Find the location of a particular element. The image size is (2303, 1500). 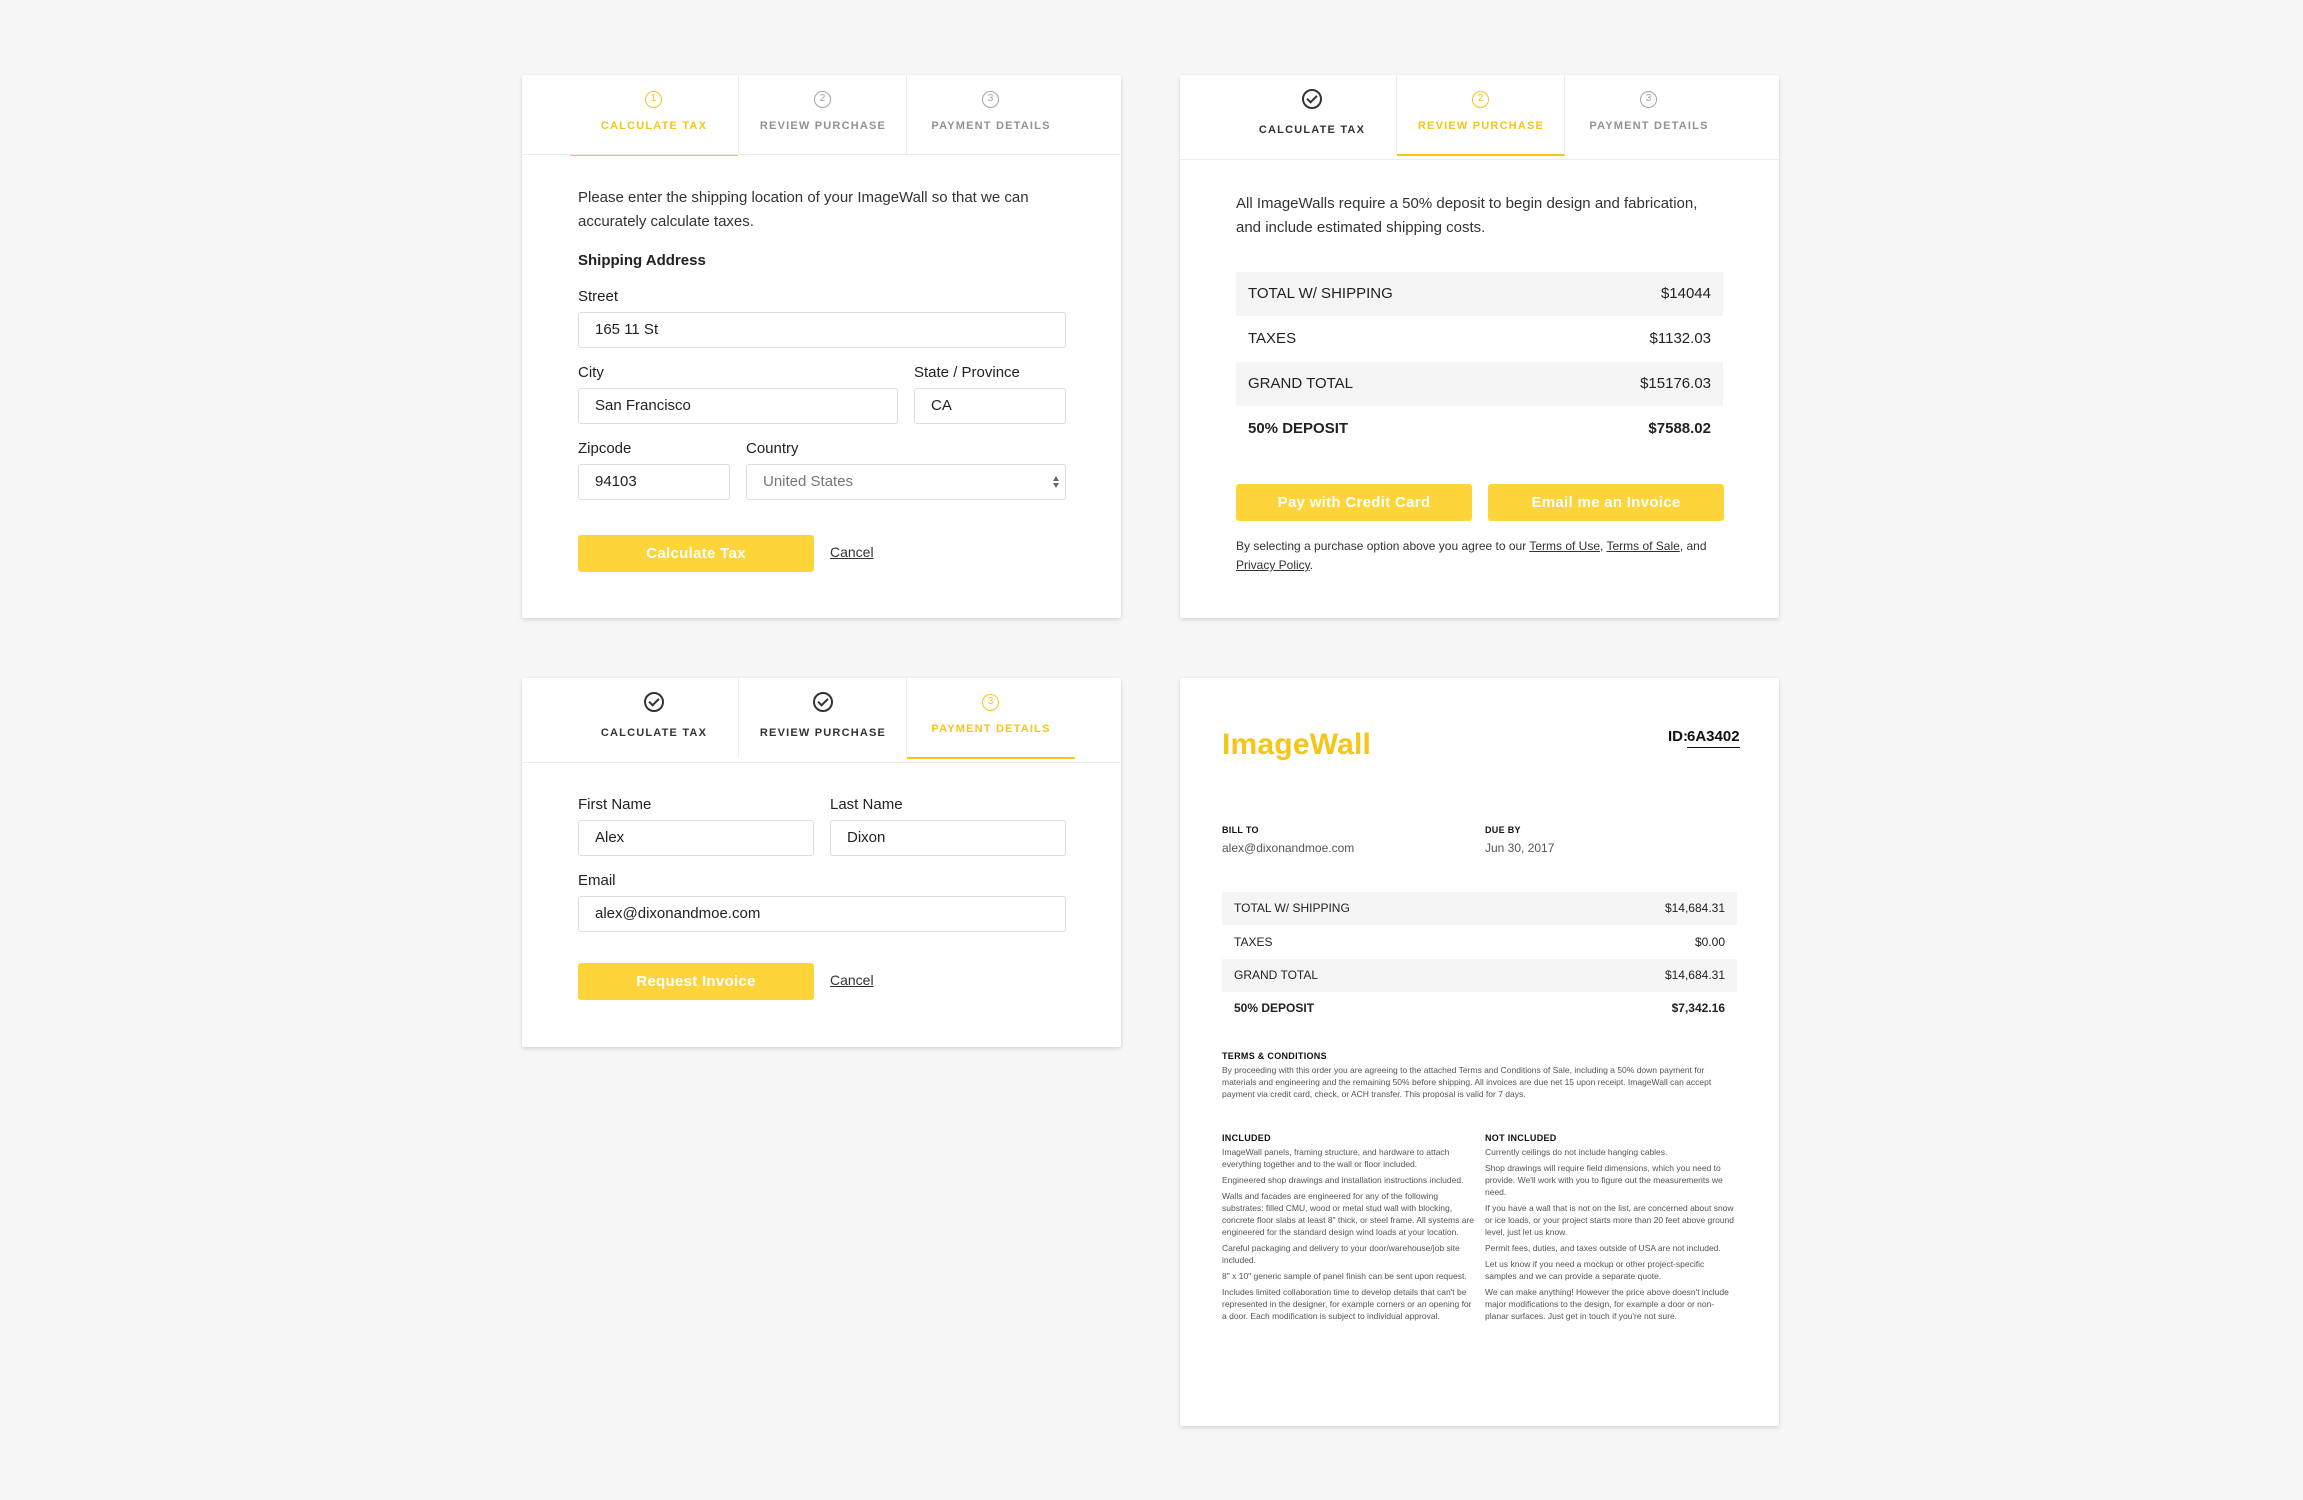

email-input: alex@dixonandmoe.com is located at coordinates (822, 914).